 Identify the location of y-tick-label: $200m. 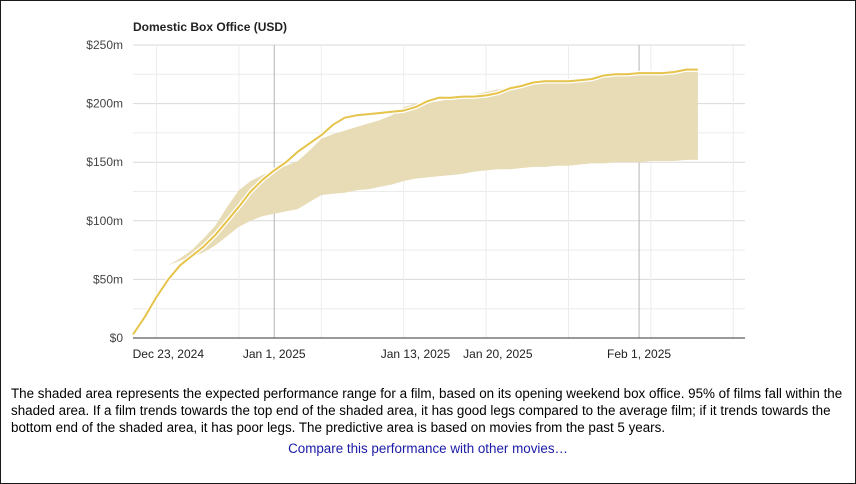
(104, 104).